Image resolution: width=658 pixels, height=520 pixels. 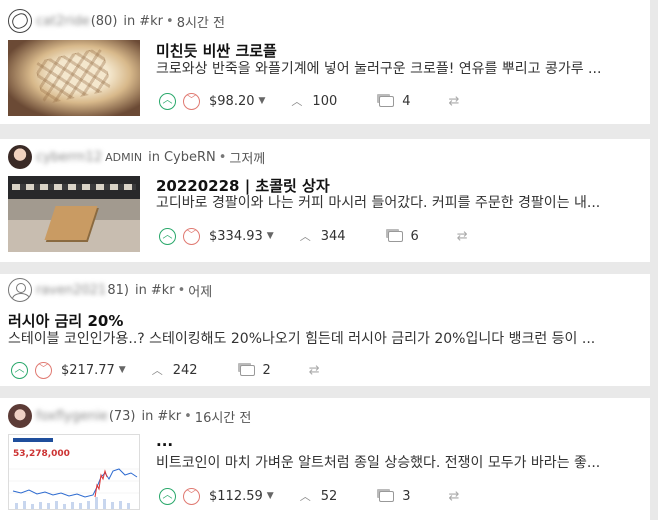 I want to click on comment-count: 6, so click(x=403, y=236).